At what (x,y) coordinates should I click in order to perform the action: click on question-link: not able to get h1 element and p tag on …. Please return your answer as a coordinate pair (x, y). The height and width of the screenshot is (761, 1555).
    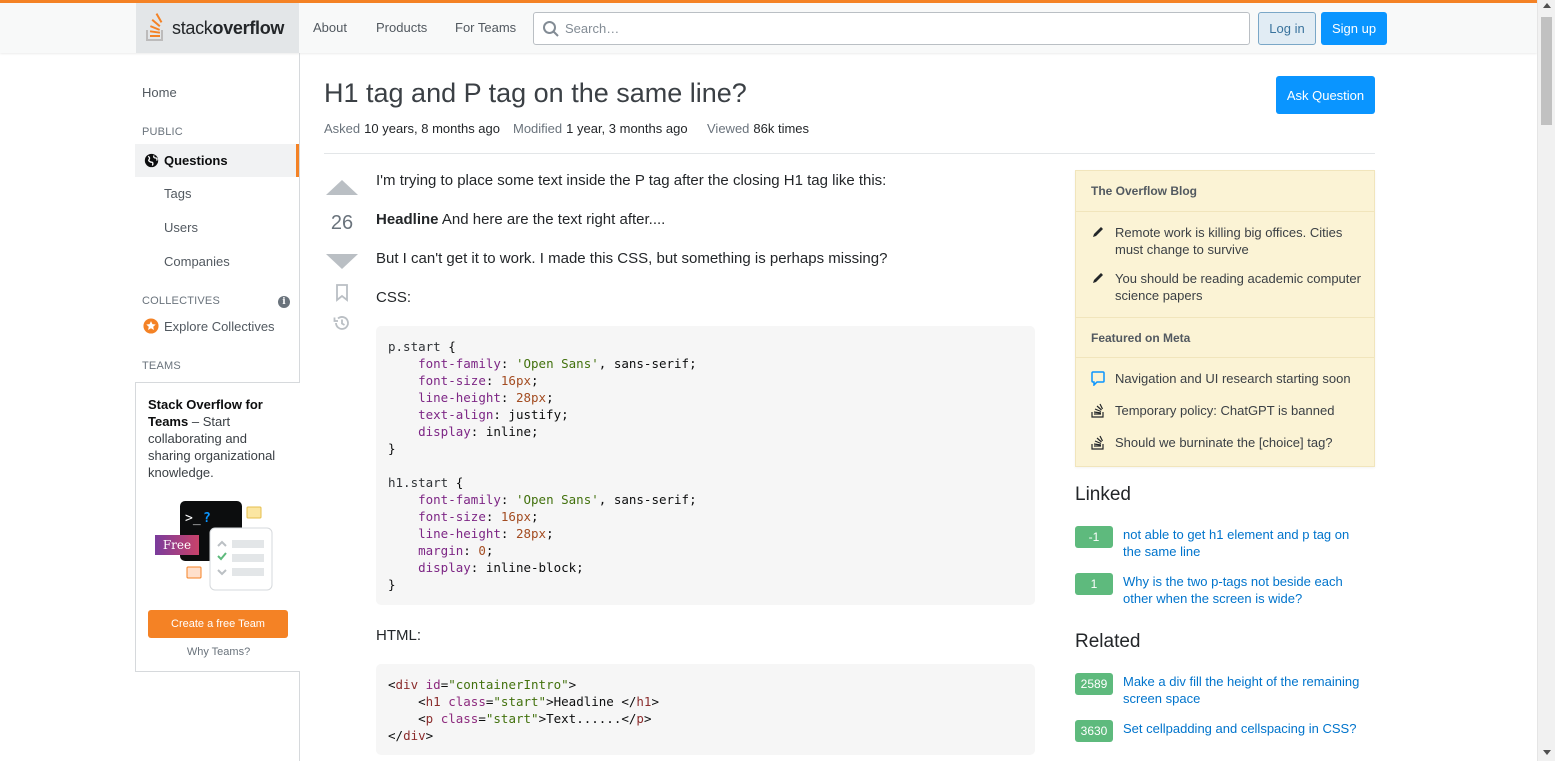
    Looking at the image, I should click on (1245, 543).